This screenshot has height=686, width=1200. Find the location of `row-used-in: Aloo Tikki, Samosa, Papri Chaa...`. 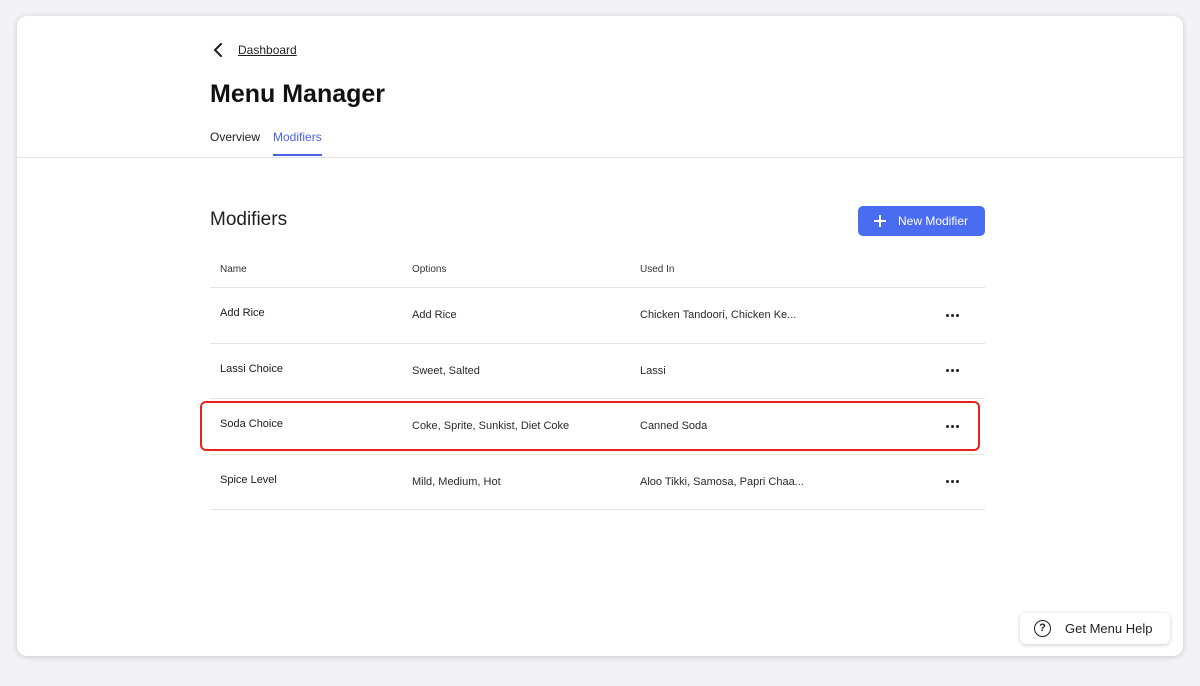

row-used-in: Aloo Tikki, Samosa, Papri Chaa... is located at coordinates (722, 481).